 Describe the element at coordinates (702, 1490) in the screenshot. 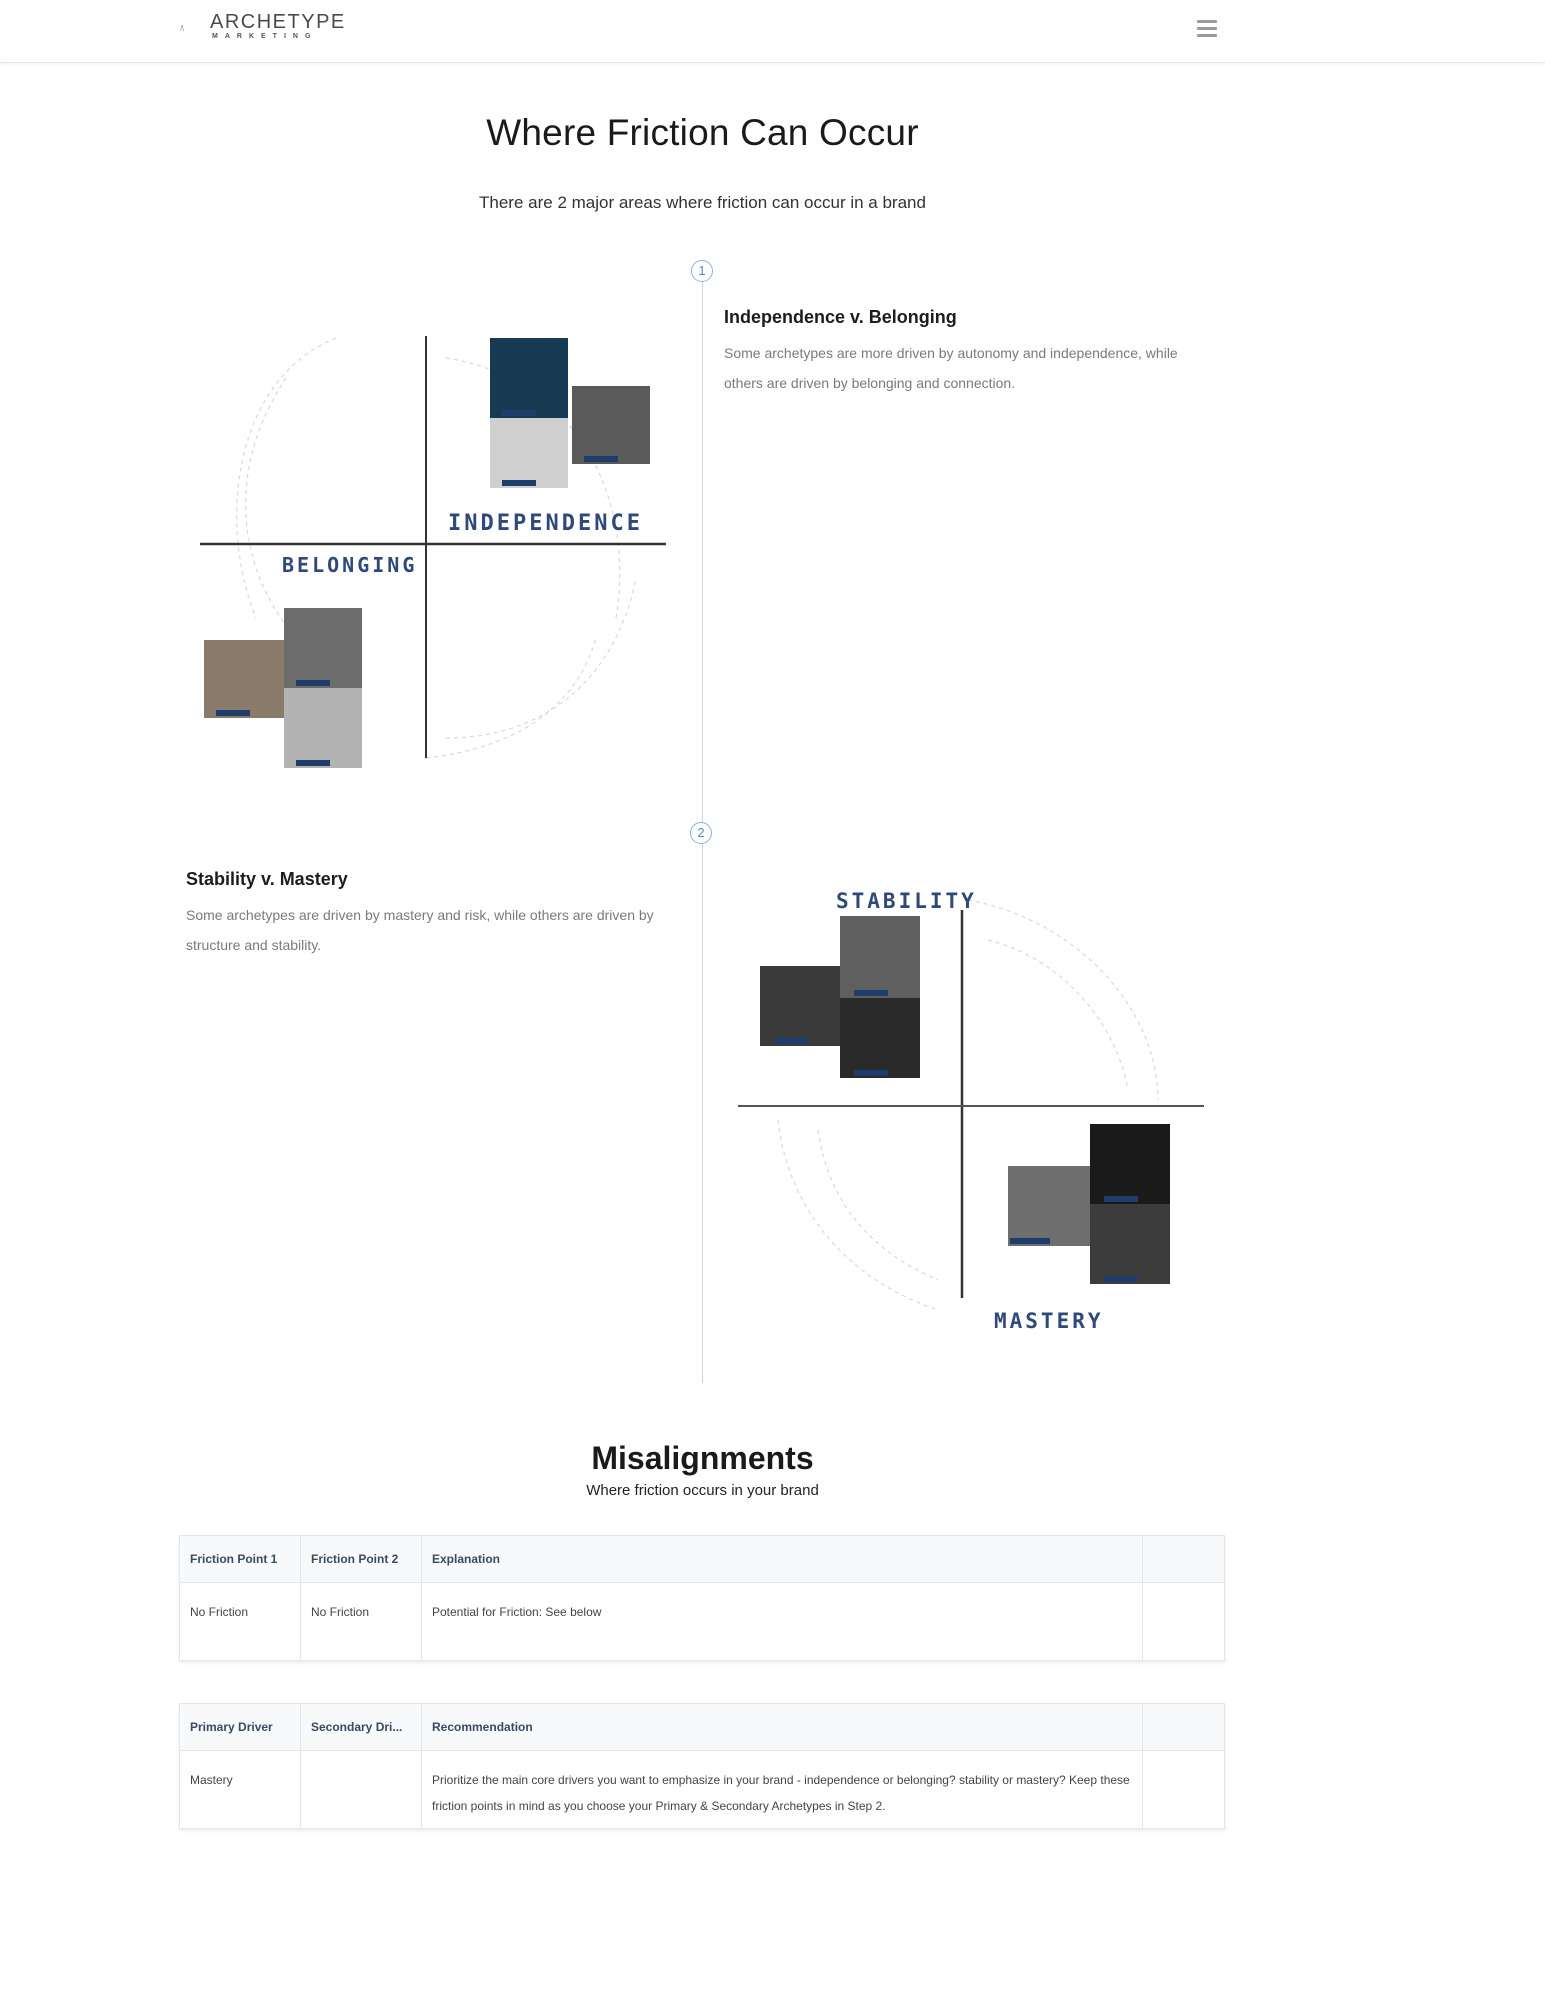

I see `misalignments-subtitle: Where friction occurs in your brand` at that location.